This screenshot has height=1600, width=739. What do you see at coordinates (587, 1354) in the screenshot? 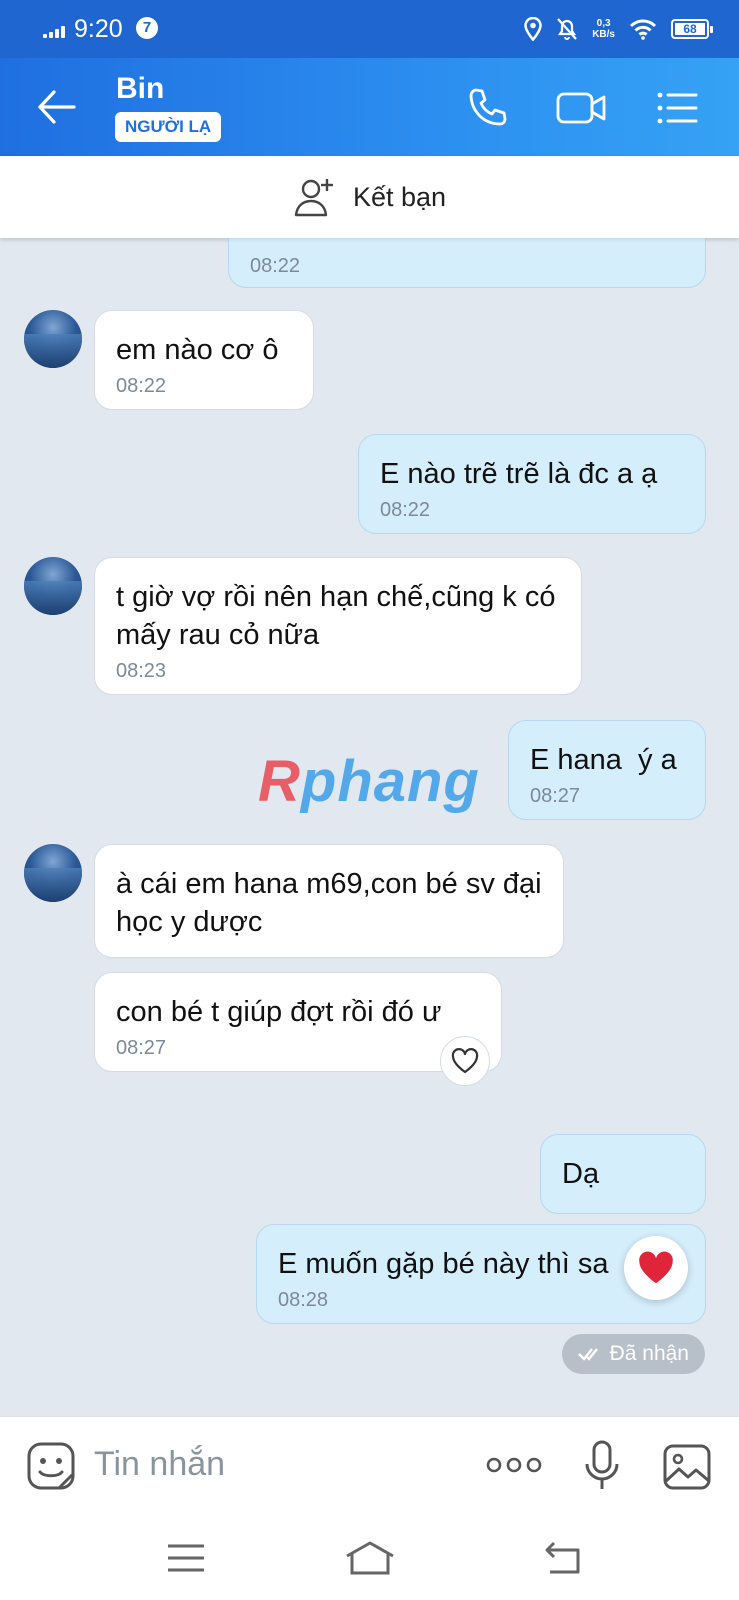
I see `double-check-icon` at bounding box center [587, 1354].